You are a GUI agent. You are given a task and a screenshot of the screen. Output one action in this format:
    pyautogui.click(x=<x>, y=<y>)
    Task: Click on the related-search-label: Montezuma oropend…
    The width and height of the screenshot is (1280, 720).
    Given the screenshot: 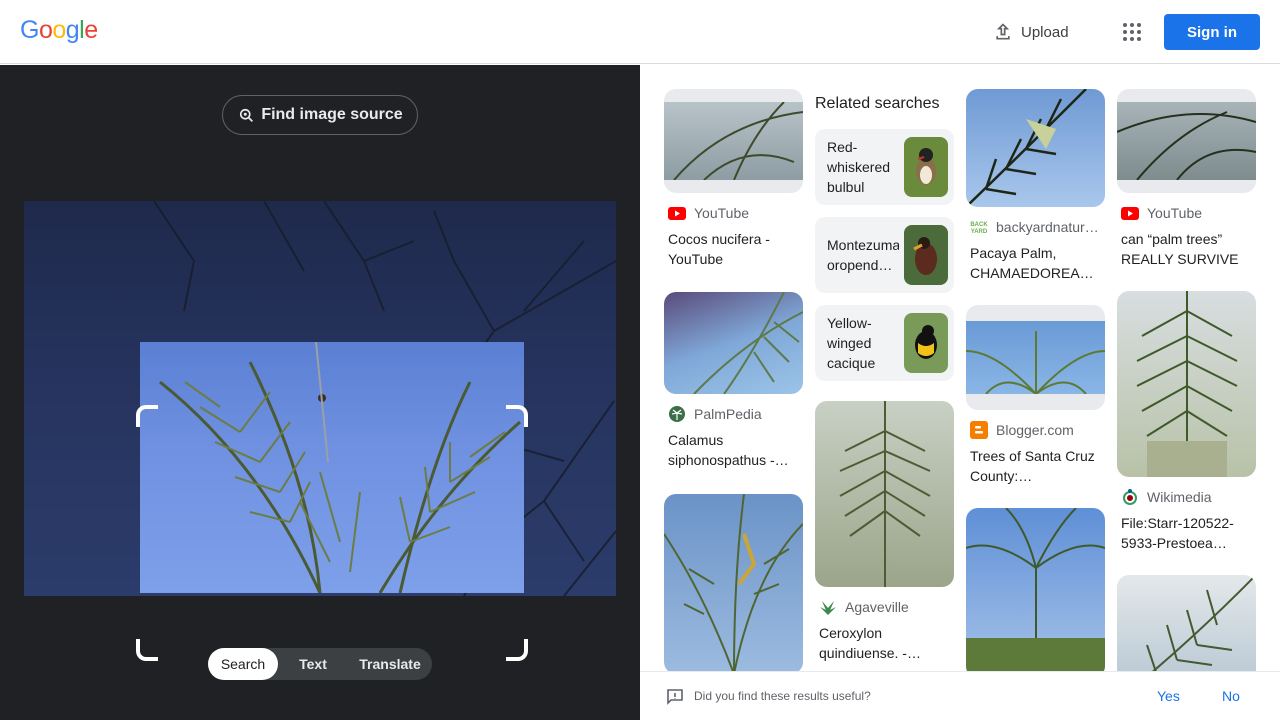 What is the action you would take?
    pyautogui.click(x=863, y=255)
    